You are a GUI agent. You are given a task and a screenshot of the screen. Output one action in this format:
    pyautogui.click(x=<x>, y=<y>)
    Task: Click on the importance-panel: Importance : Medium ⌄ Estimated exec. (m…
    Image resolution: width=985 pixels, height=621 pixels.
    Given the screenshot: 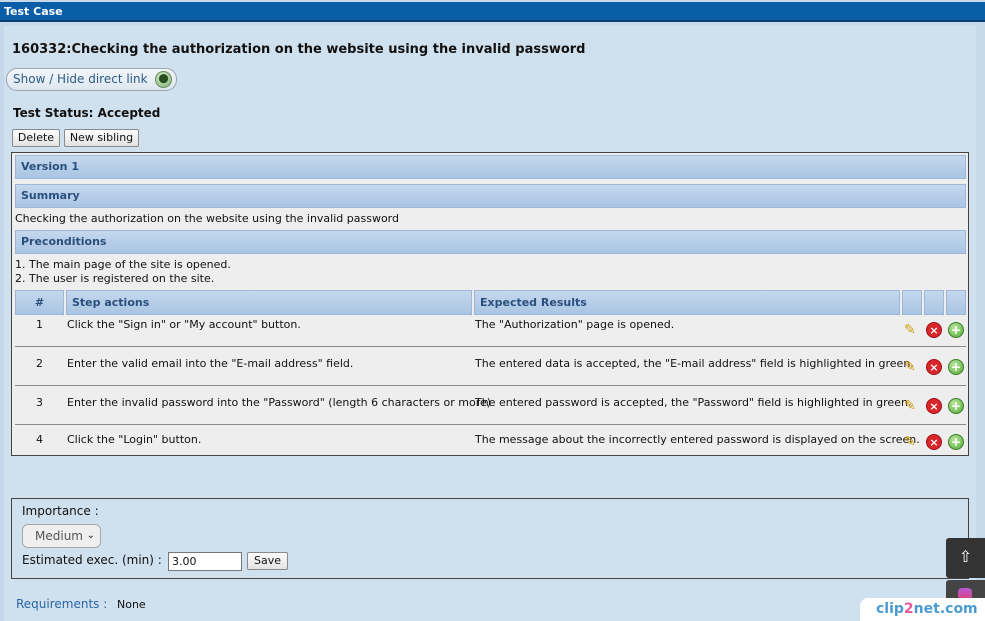 What is the action you would take?
    pyautogui.click(x=490, y=538)
    